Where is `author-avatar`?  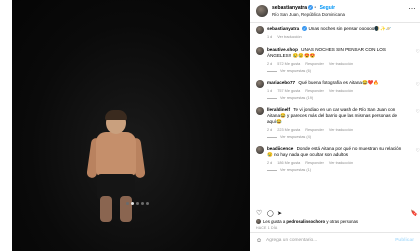 author-avatar is located at coordinates (262, 11).